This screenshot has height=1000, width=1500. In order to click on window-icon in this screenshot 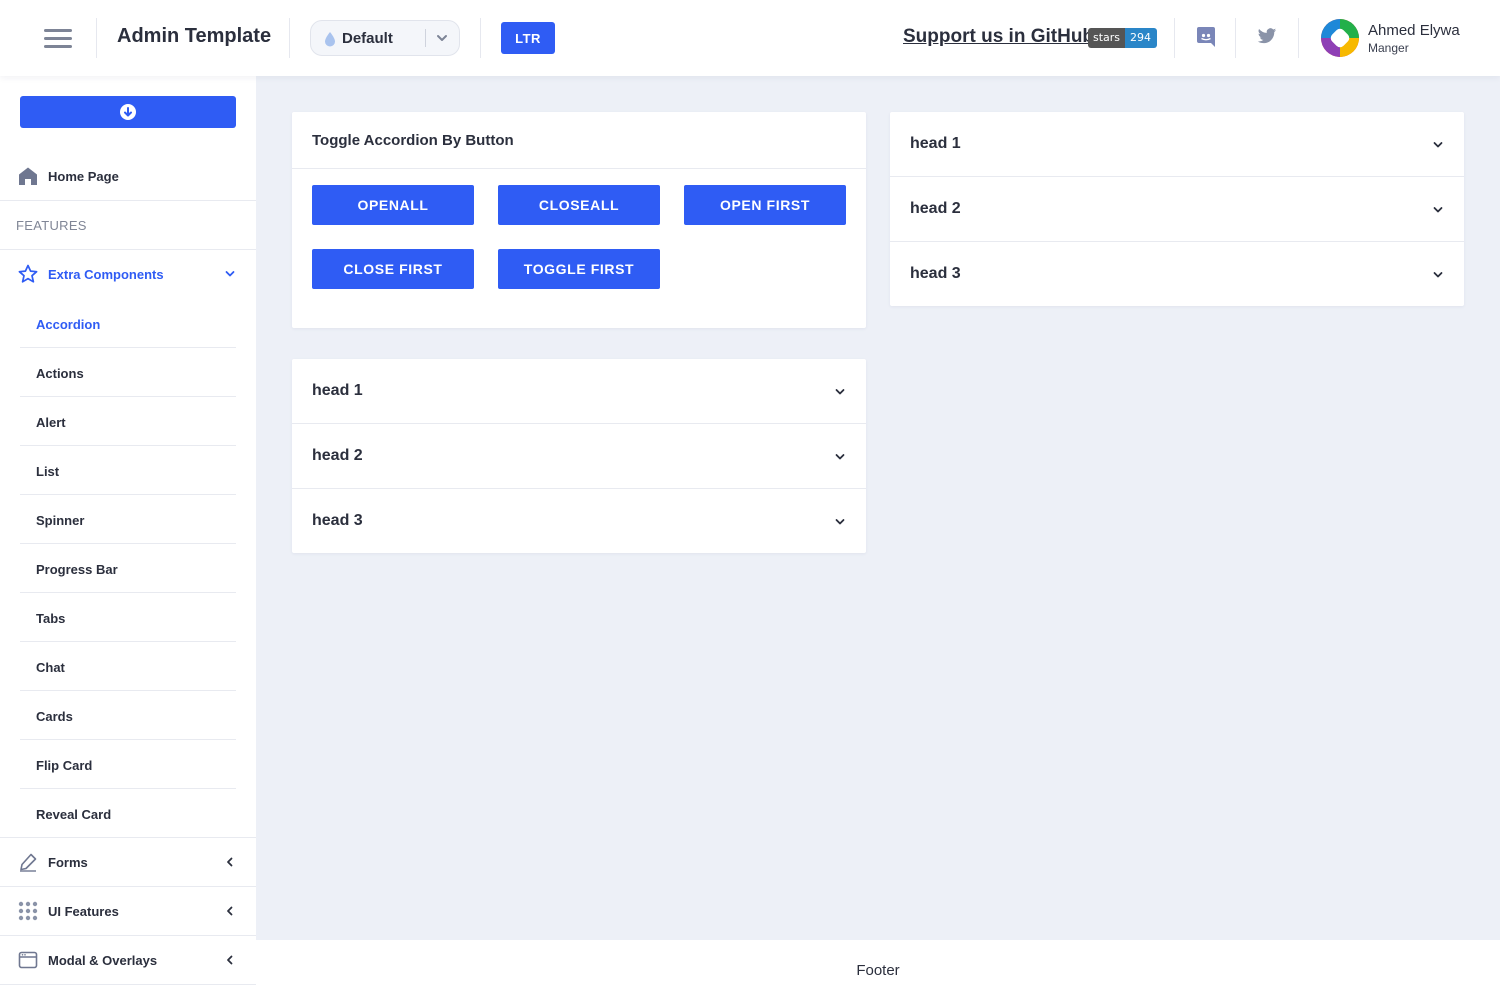, I will do `click(28, 960)`.